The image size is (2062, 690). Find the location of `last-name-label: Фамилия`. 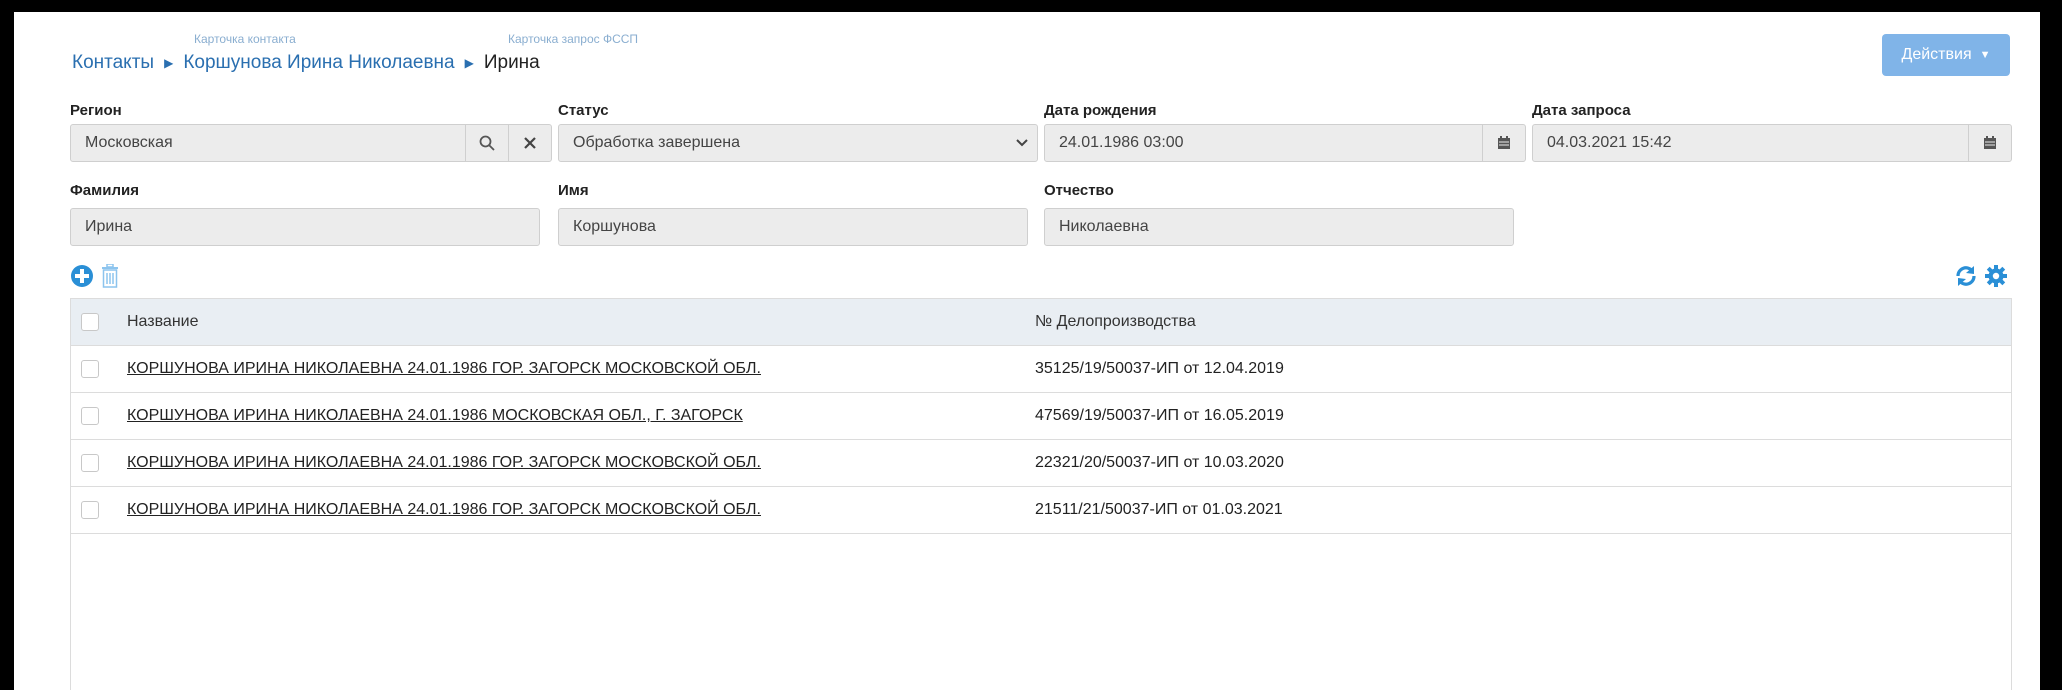

last-name-label: Фамилия is located at coordinates (104, 190).